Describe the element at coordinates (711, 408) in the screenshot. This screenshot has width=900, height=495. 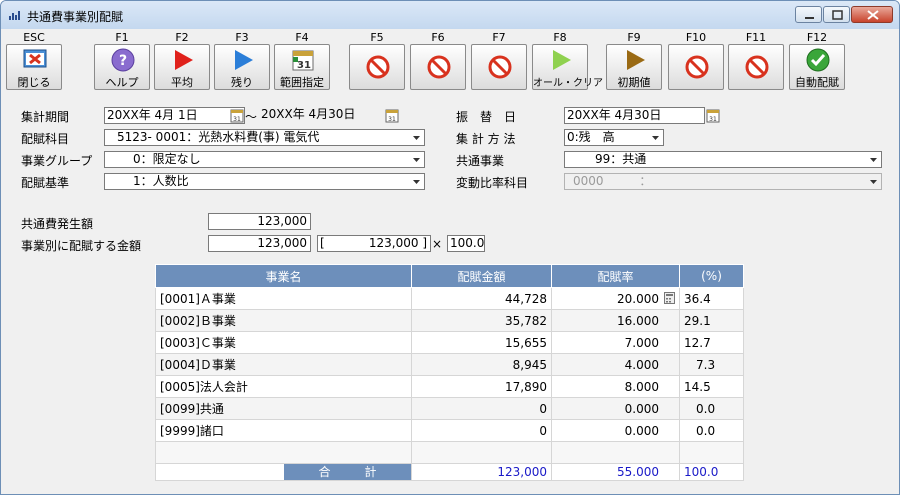
I see `row-percent: 0.0` at that location.